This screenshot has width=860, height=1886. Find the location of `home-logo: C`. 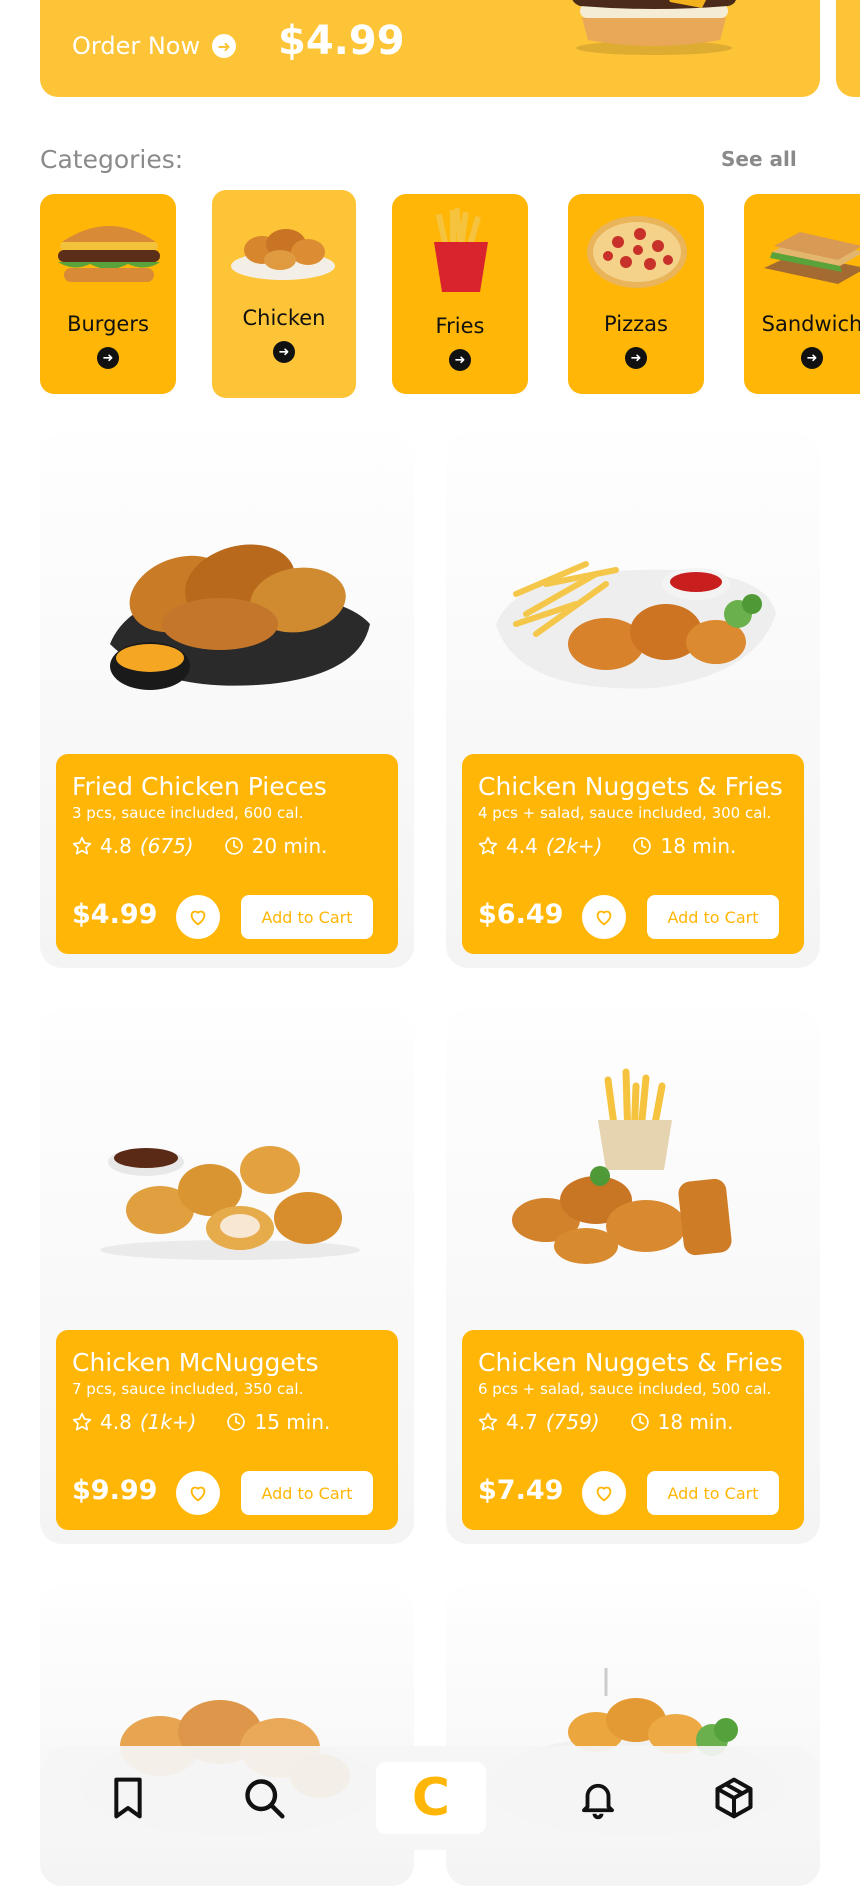

home-logo: C is located at coordinates (431, 1798).